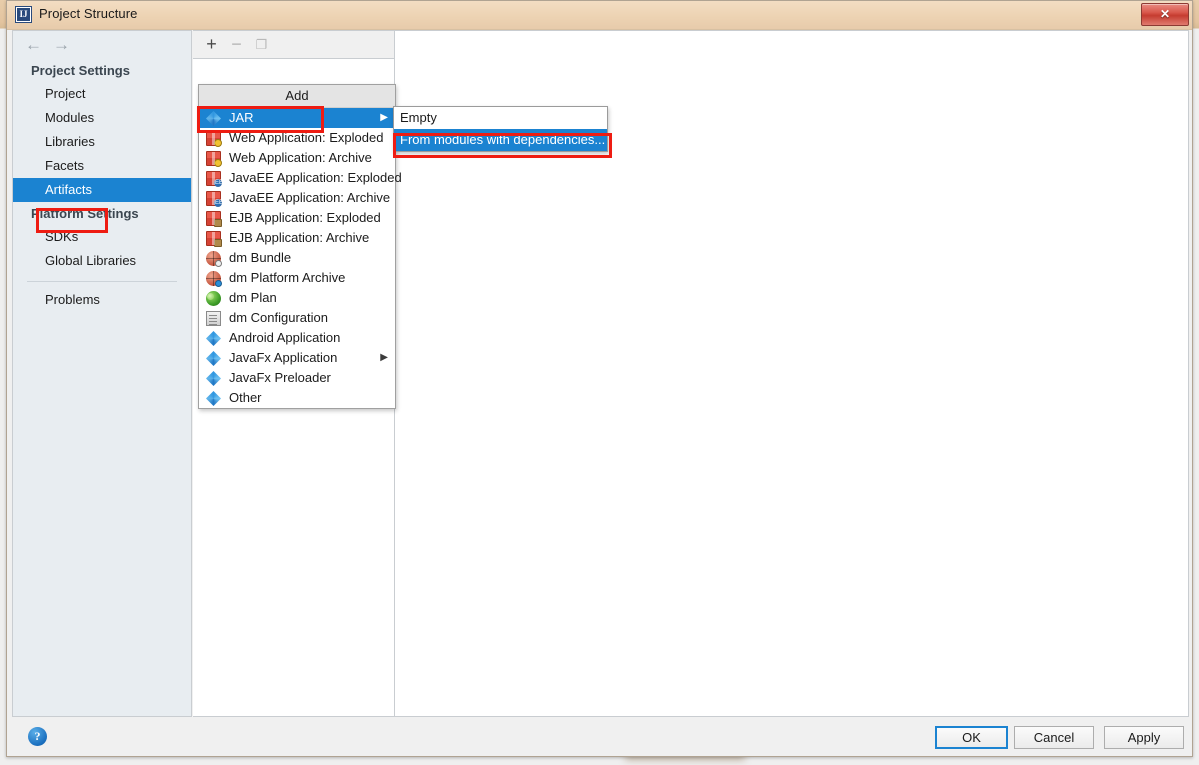  I want to click on add-menu-item-ejb-application-exploded: EJB Application: Exploded, so click(297, 218).